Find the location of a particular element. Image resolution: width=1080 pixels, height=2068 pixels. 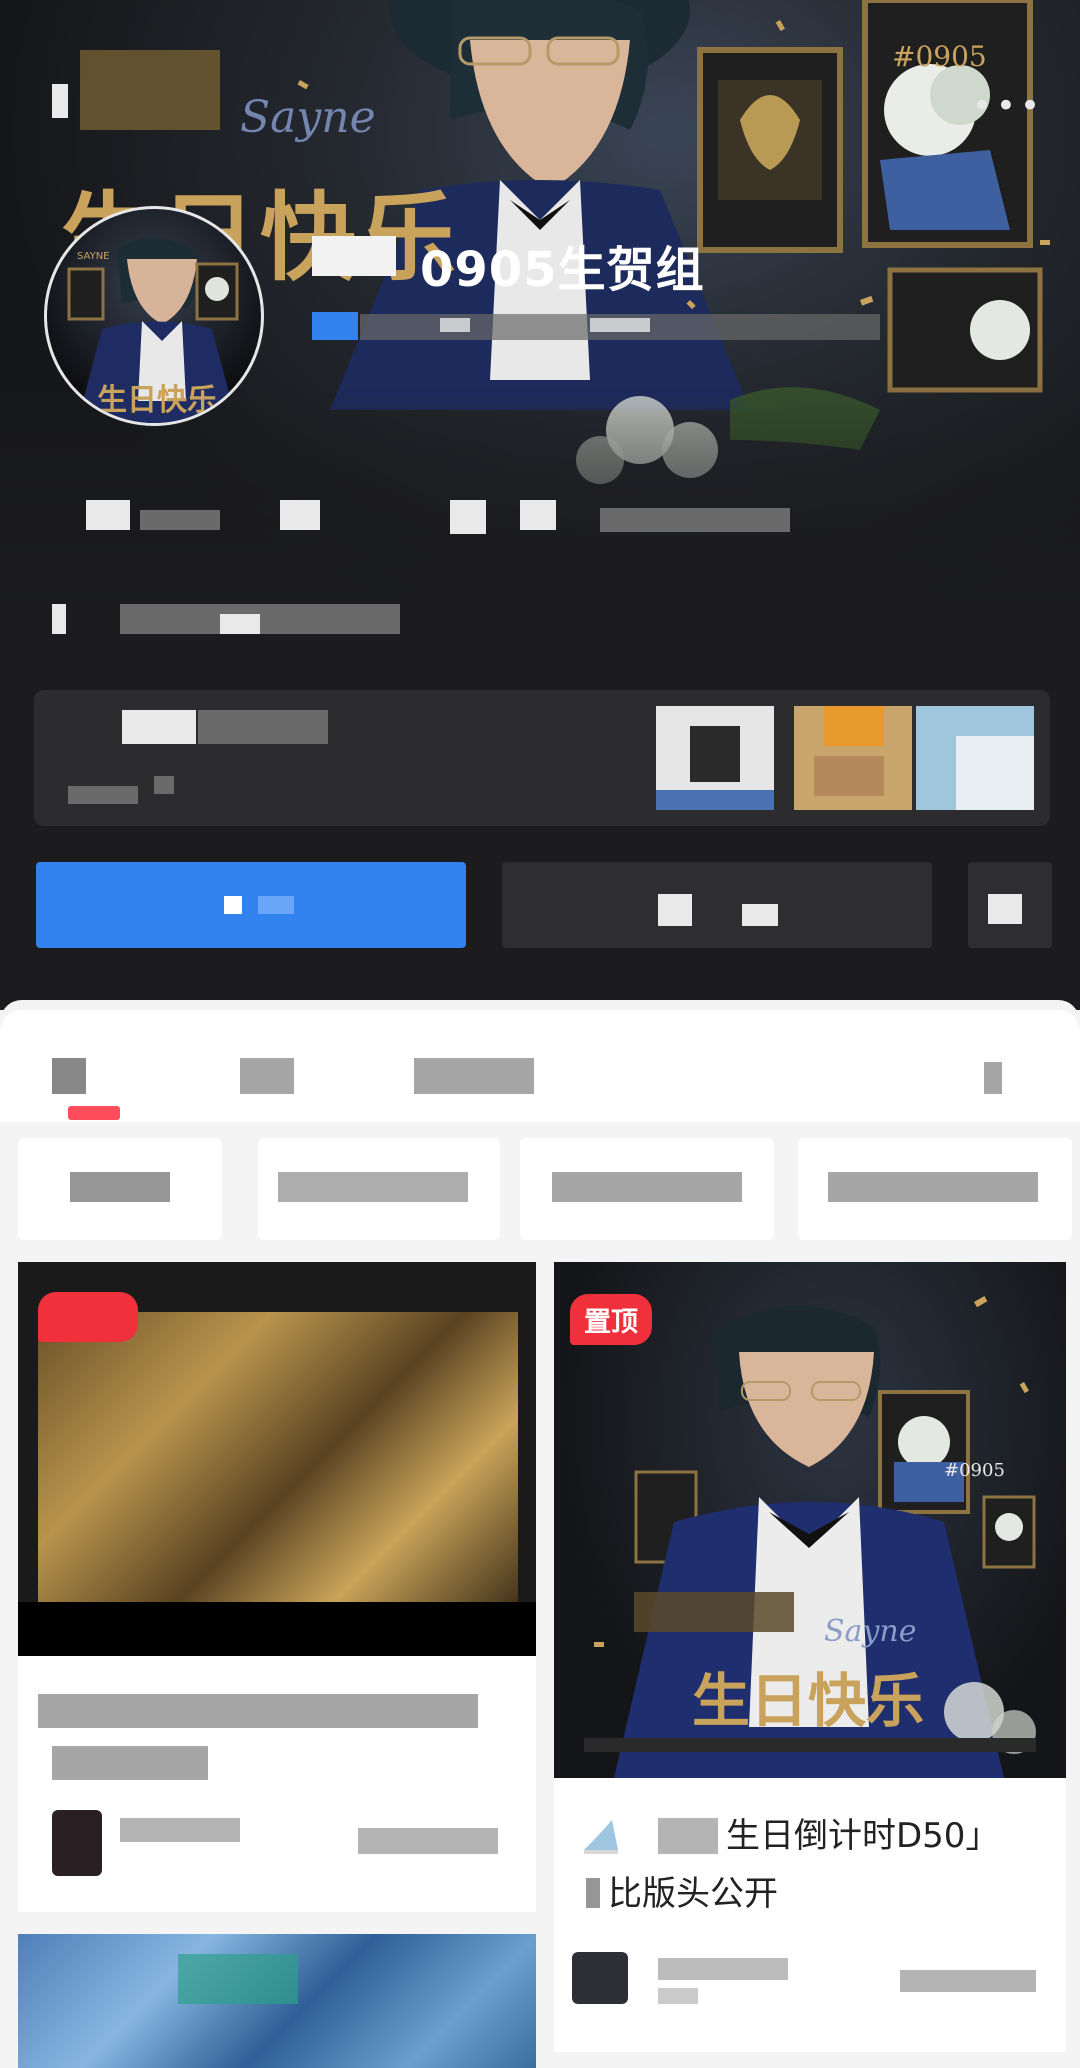

note-title-line2: 比版头公开 is located at coordinates (693, 1894).